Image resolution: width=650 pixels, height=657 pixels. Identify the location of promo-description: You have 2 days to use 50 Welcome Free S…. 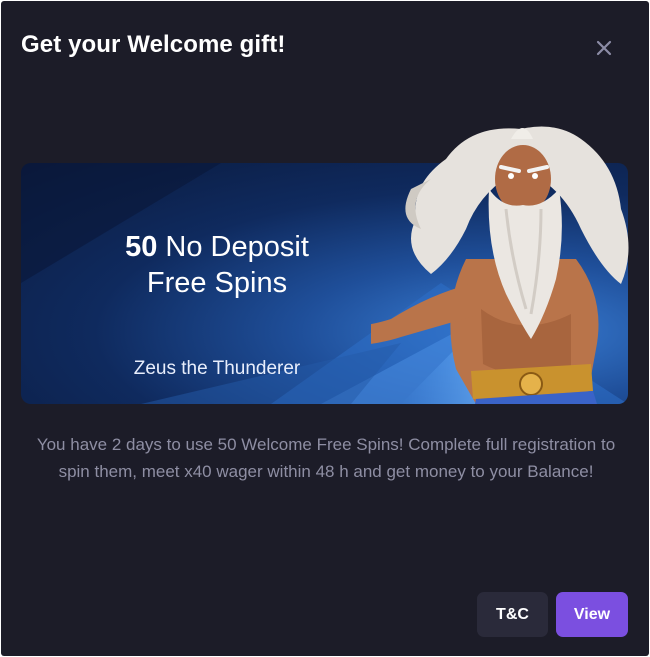
(326, 458).